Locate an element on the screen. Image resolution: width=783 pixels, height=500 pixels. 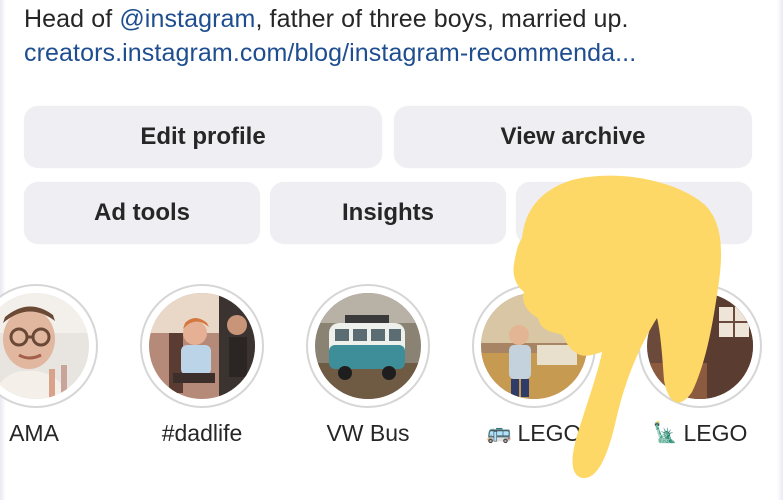
highlight-label-lego-liberty: 🗽 LEGO is located at coordinates (700, 433).